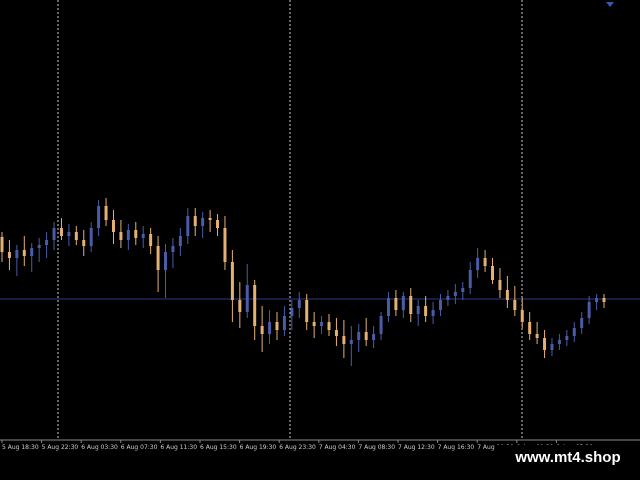  What do you see at coordinates (99, 447) in the screenshot?
I see `time-tick-label: 6 Aug 03:30` at bounding box center [99, 447].